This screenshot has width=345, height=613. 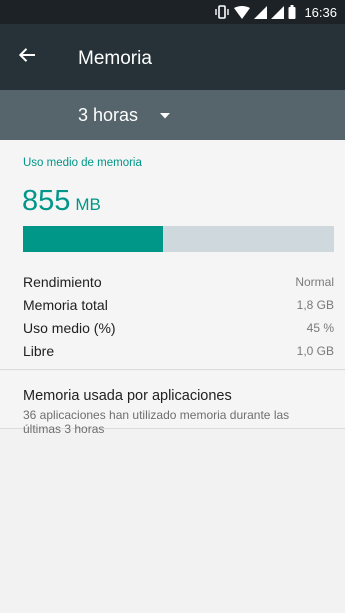 I want to click on stat-value: 45 %, so click(x=320, y=327).